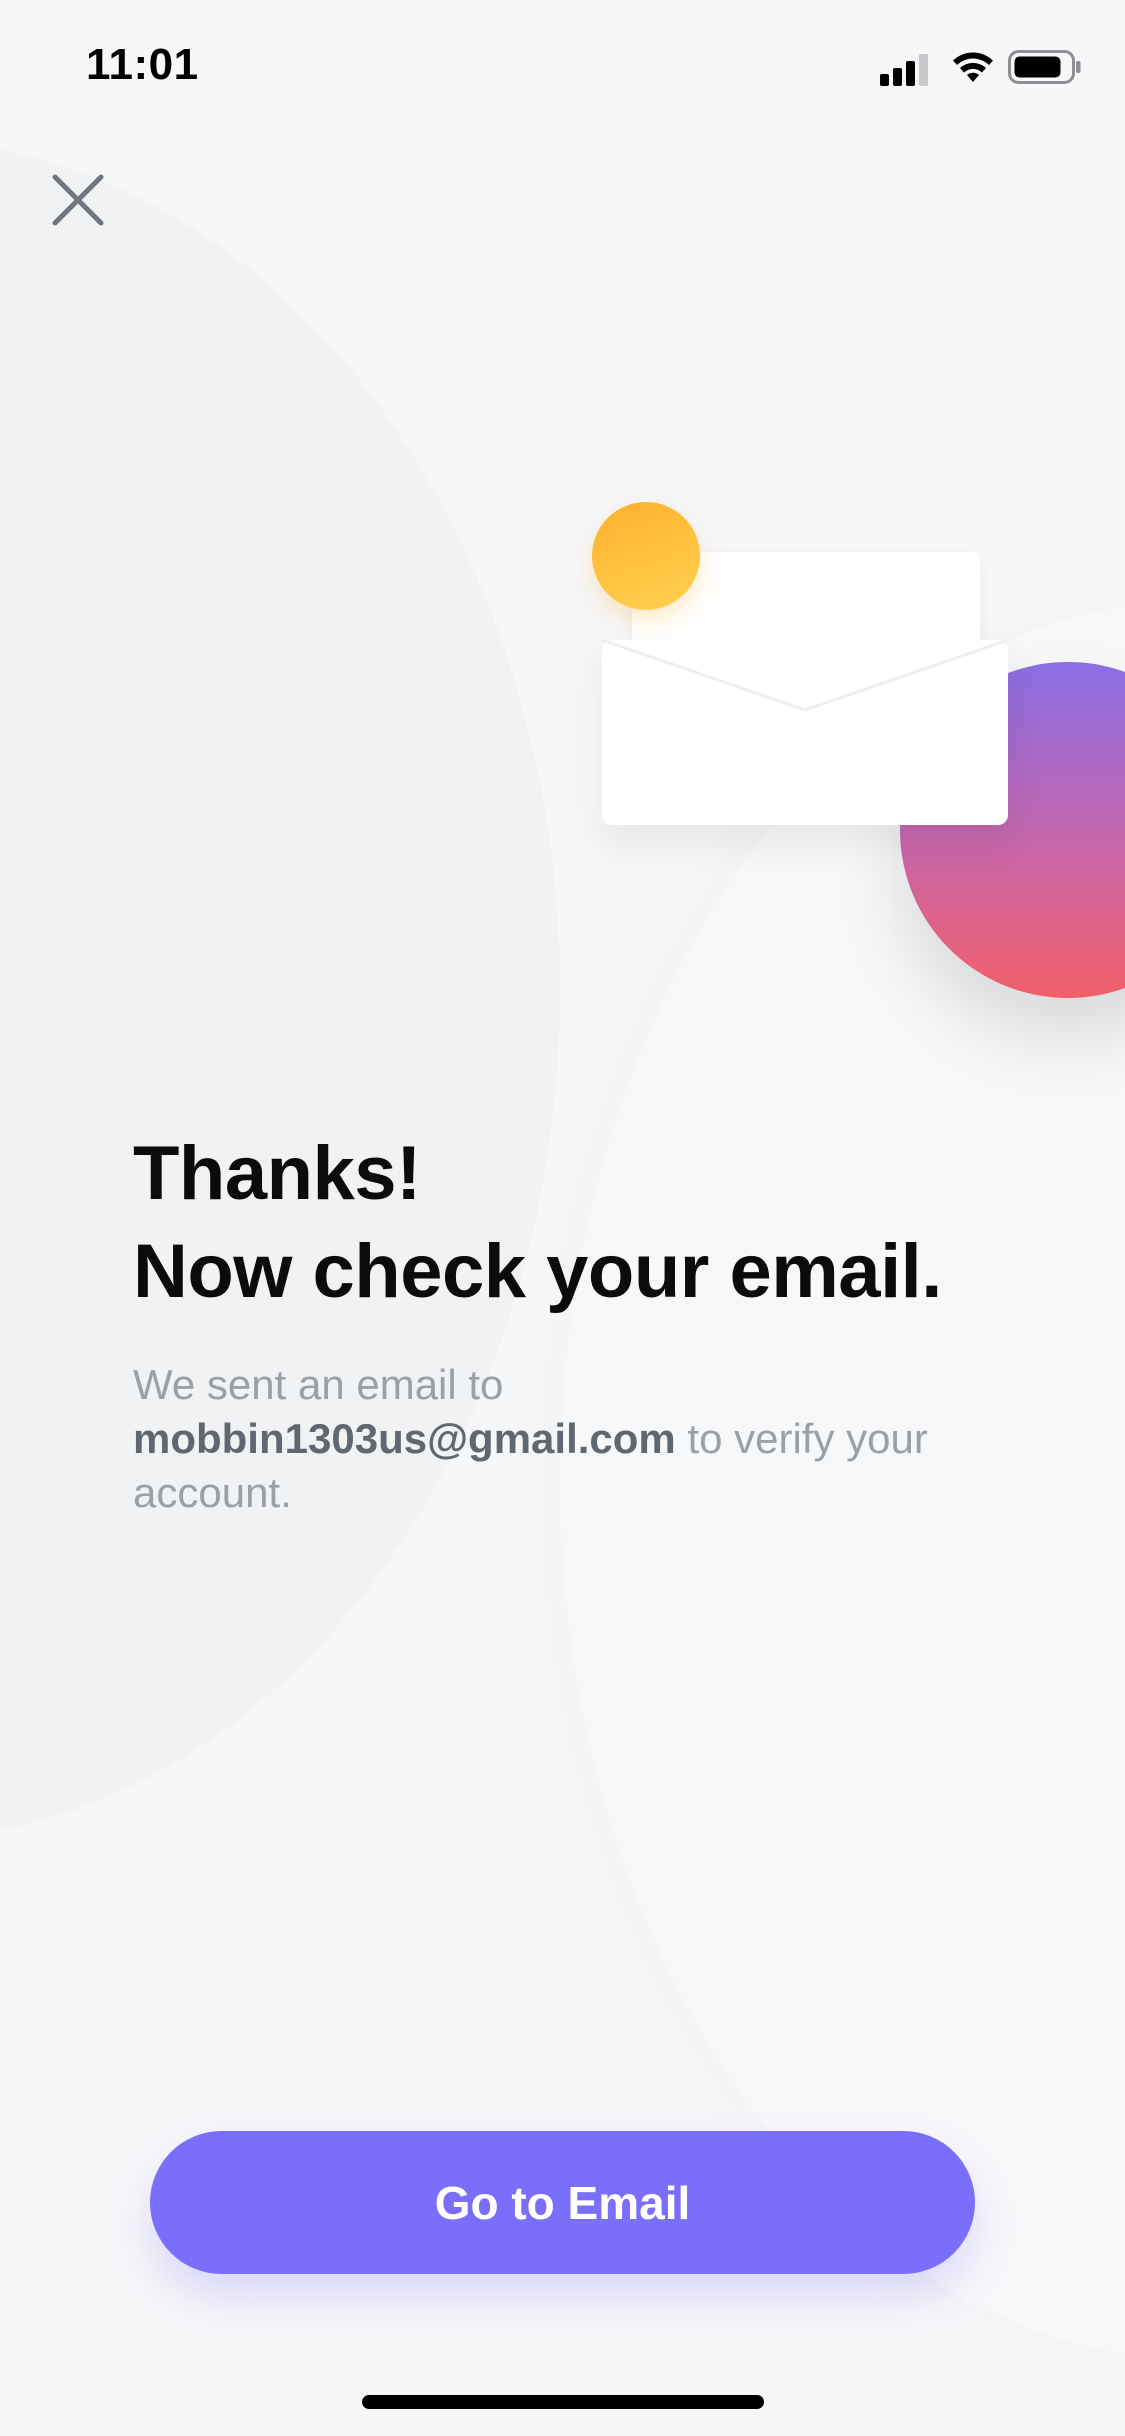 The height and width of the screenshot is (2436, 1125). Describe the element at coordinates (1044, 67) in the screenshot. I see `battery-icon` at that location.